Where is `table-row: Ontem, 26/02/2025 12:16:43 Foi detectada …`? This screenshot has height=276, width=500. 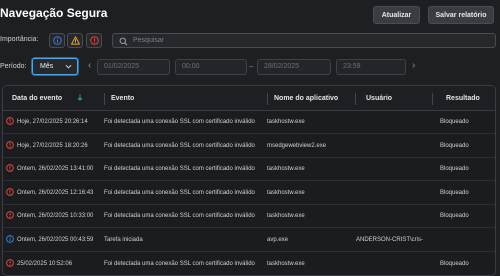
table-row: Ontem, 26/02/2025 12:16:43 Foi detectada … is located at coordinates (249, 193).